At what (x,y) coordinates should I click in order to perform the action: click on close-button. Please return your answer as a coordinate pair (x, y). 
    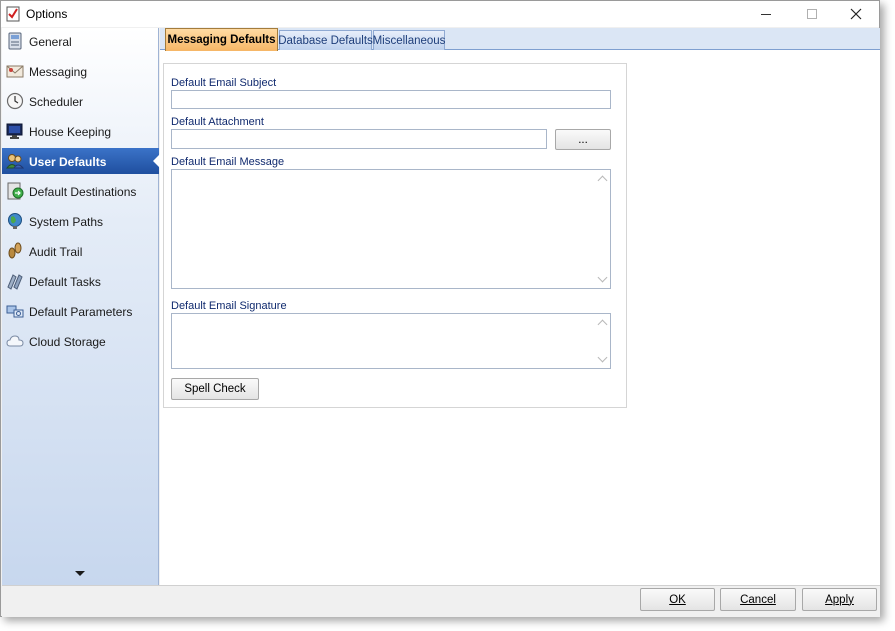
    Looking at the image, I should click on (856, 14).